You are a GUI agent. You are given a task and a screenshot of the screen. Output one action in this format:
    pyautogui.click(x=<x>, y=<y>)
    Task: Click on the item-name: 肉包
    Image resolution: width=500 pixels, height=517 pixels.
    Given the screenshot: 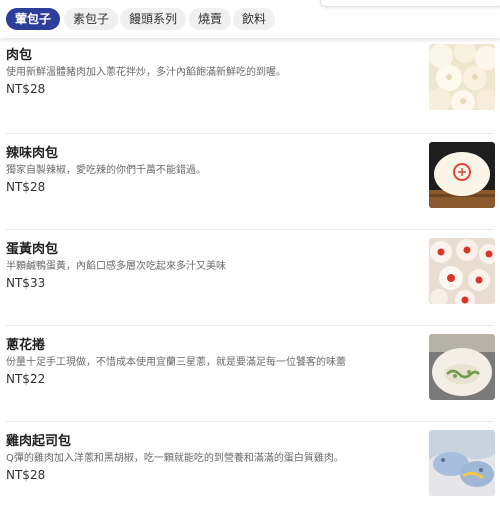 What is the action you would take?
    pyautogui.click(x=19, y=55)
    